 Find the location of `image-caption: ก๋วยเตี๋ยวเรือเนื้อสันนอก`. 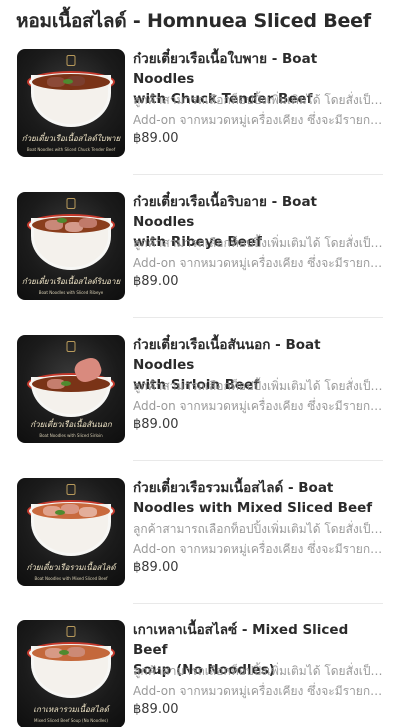

image-caption: ก๋วยเตี๋ยวเรือเนื้อสันนอก is located at coordinates (71, 424).